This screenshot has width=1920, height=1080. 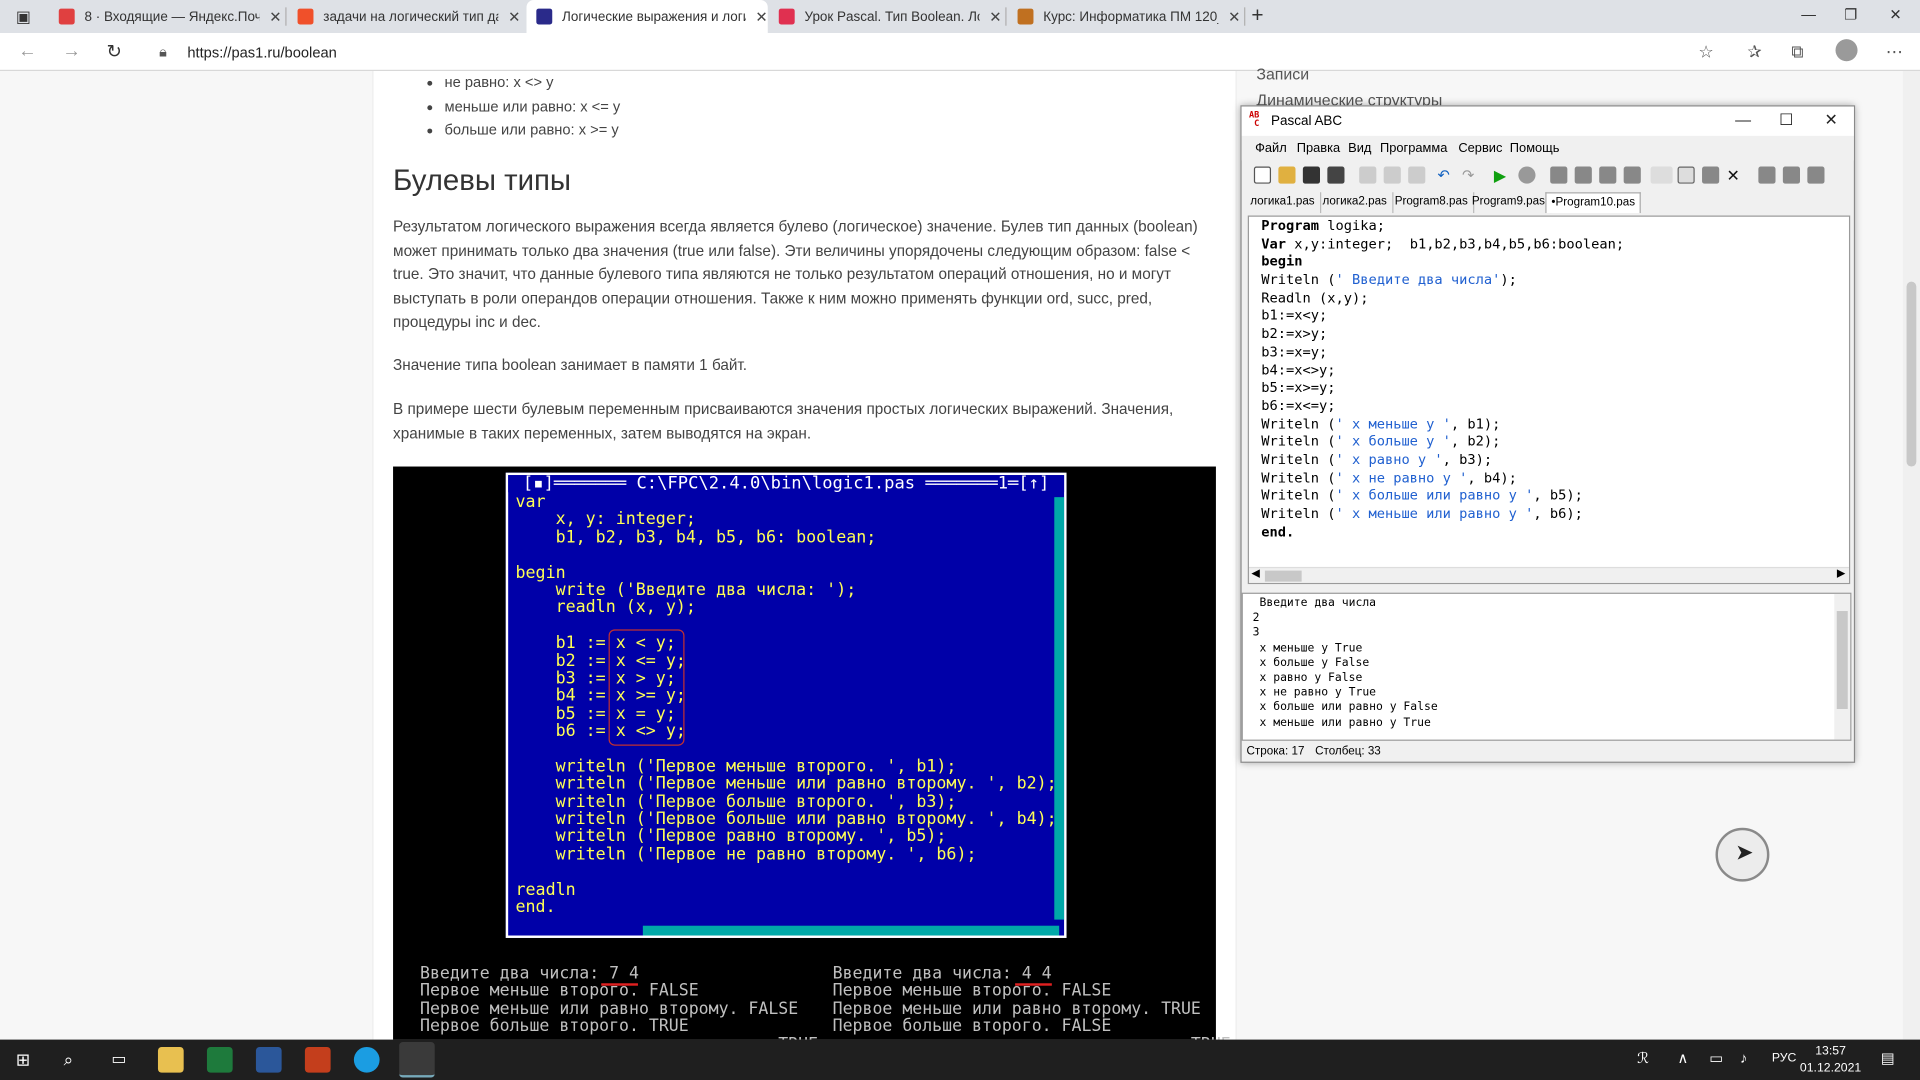 What do you see at coordinates (1643, 1057) in the screenshot?
I see `people-icon: ℛ` at bounding box center [1643, 1057].